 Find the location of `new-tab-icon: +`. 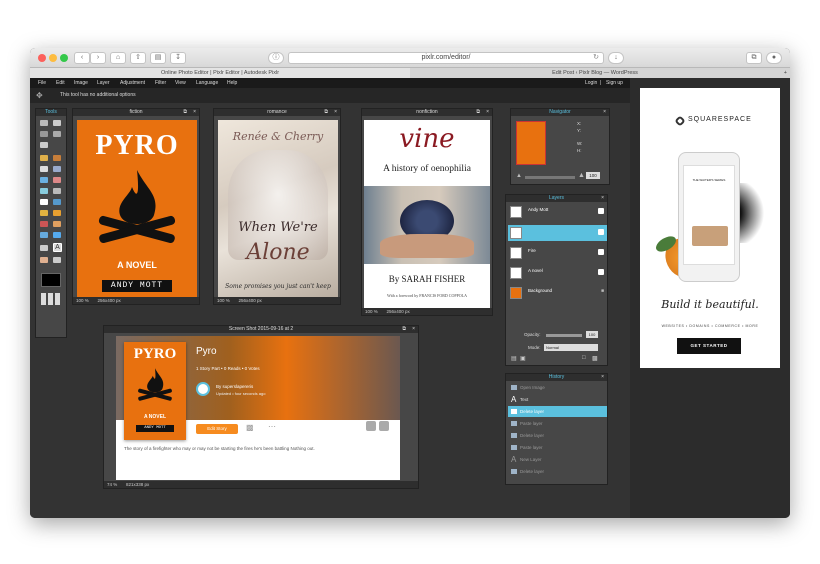

new-tab-icon: + is located at coordinates (785, 73).